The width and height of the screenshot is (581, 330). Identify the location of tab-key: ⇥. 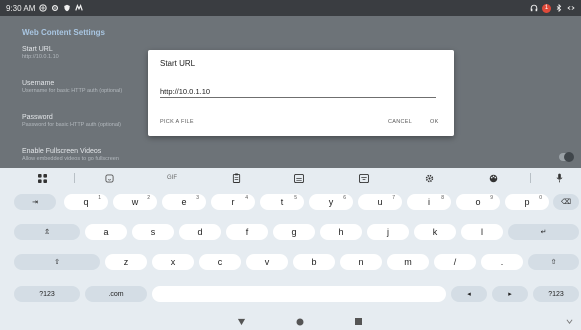
(35, 202).